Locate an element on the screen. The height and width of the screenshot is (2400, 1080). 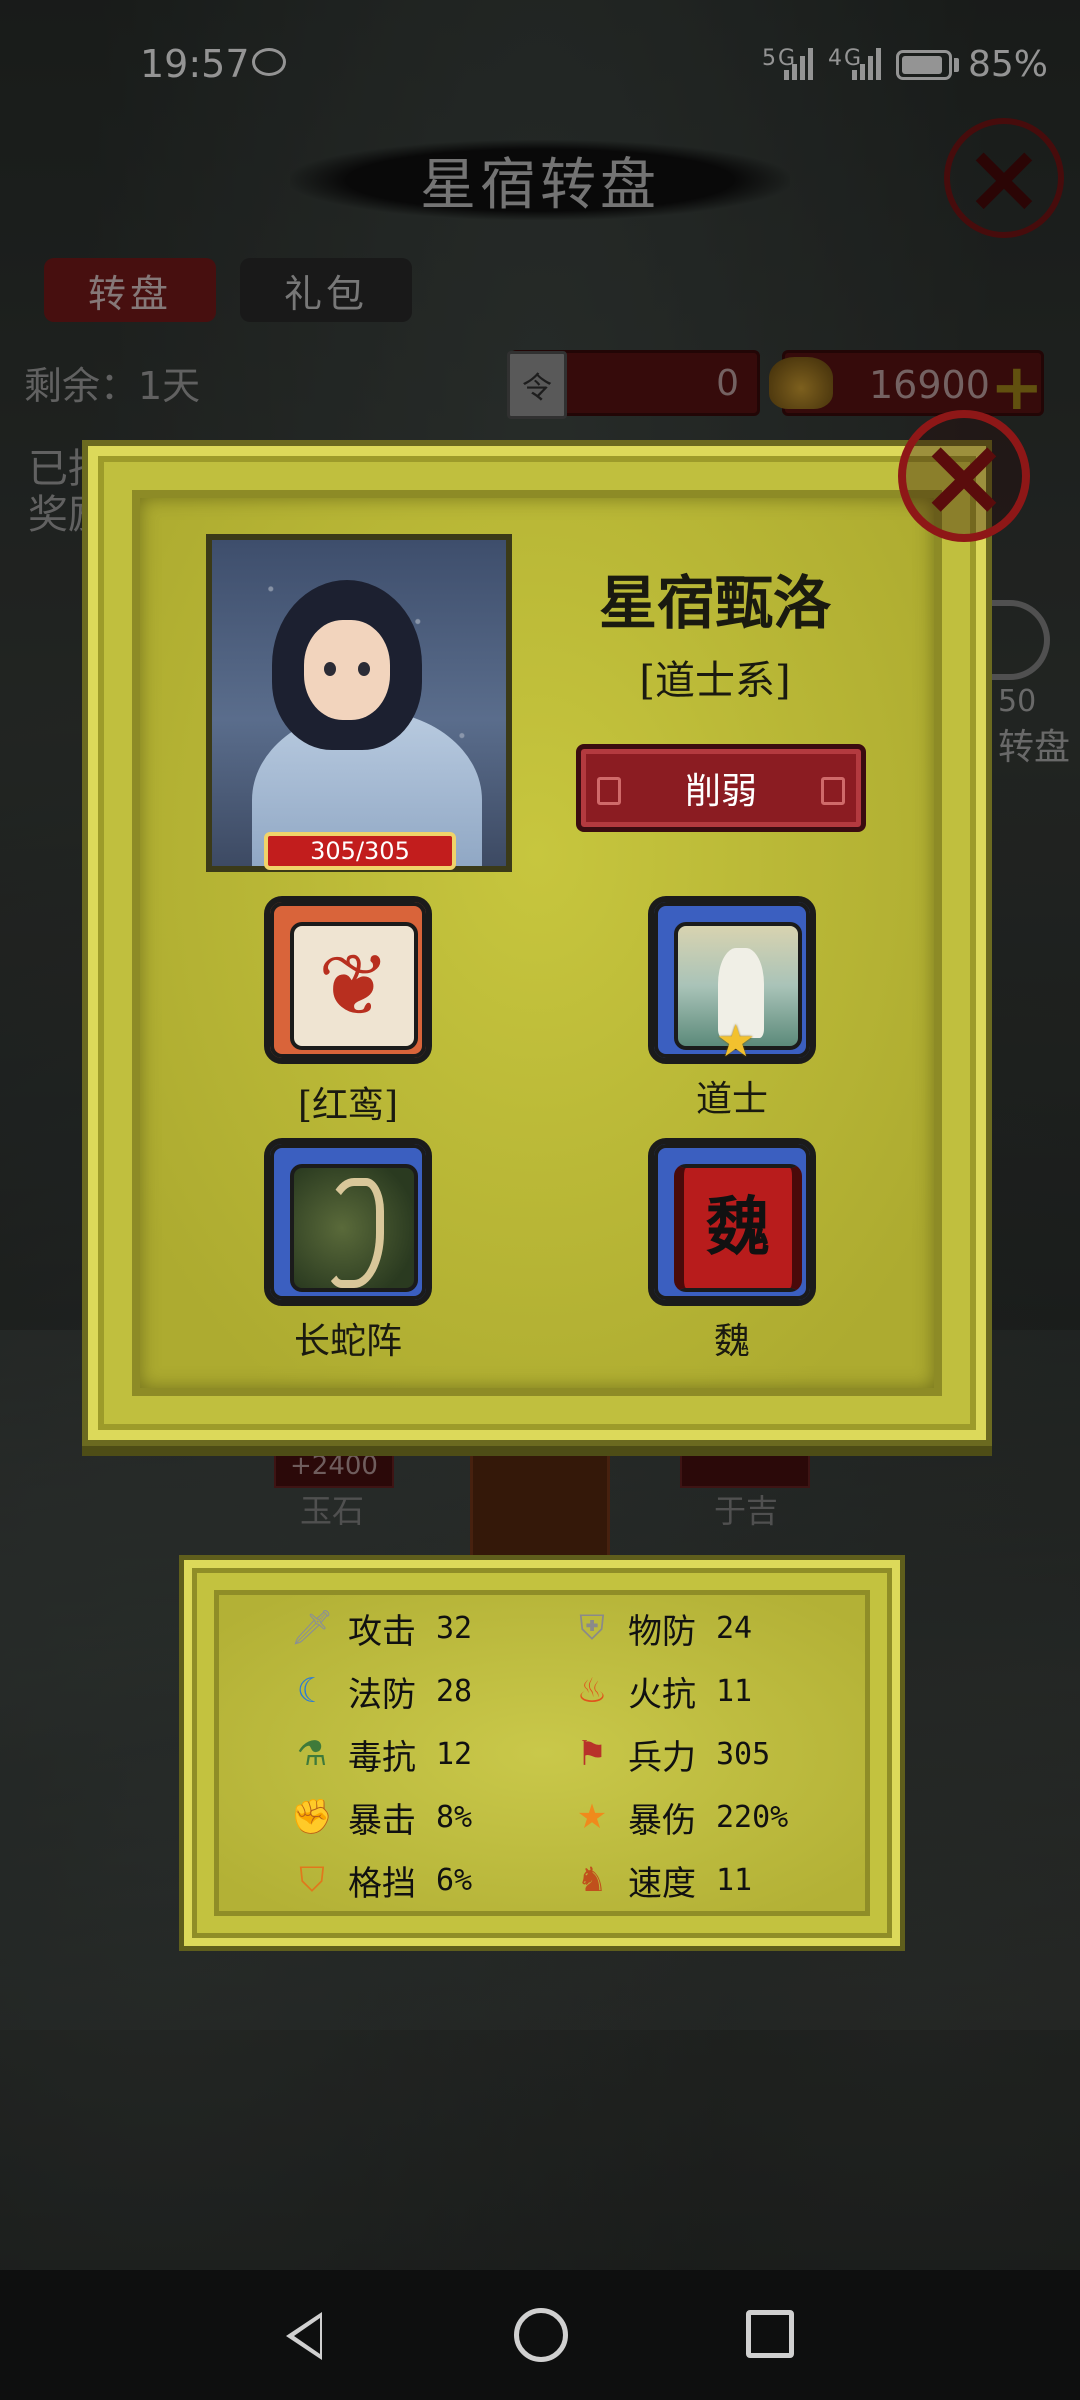
poison-icon: ⚗ is located at coordinates (312, 1754).